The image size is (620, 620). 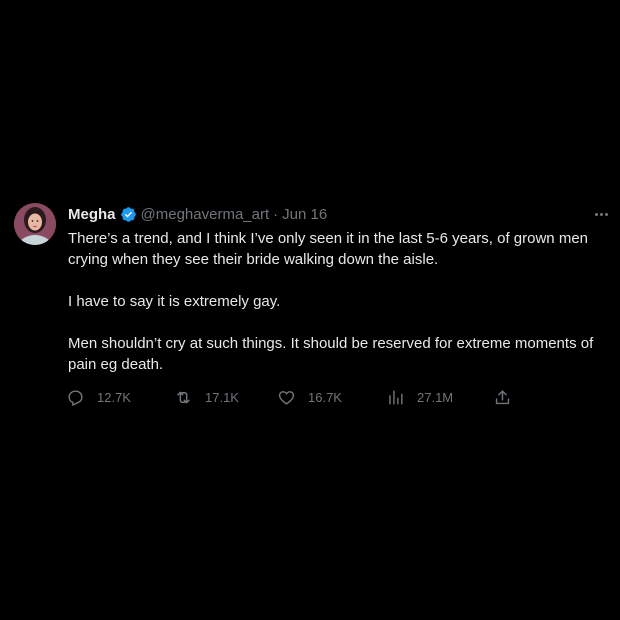 I want to click on more-options-icon, so click(x=601, y=214).